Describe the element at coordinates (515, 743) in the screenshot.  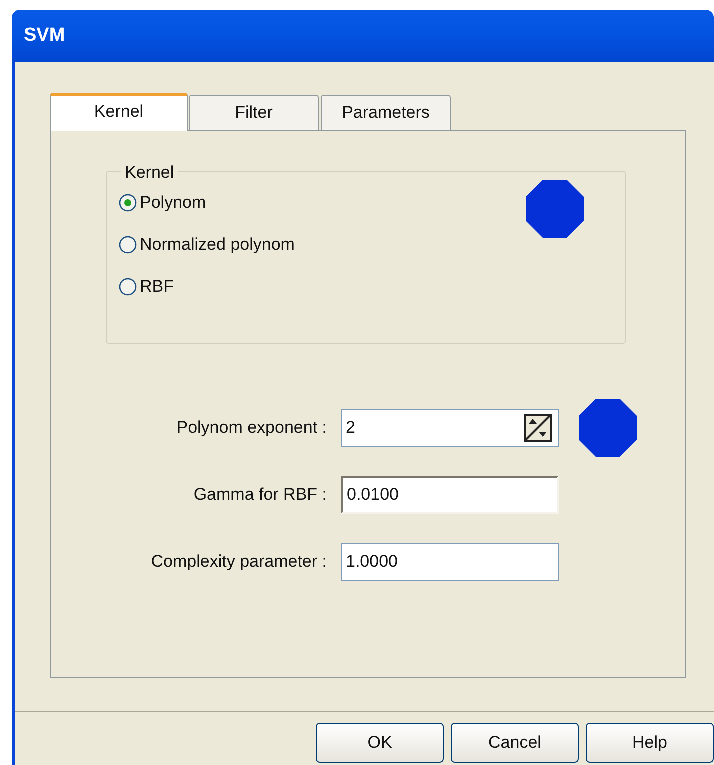
I see `dialog-button: Cancel` at that location.